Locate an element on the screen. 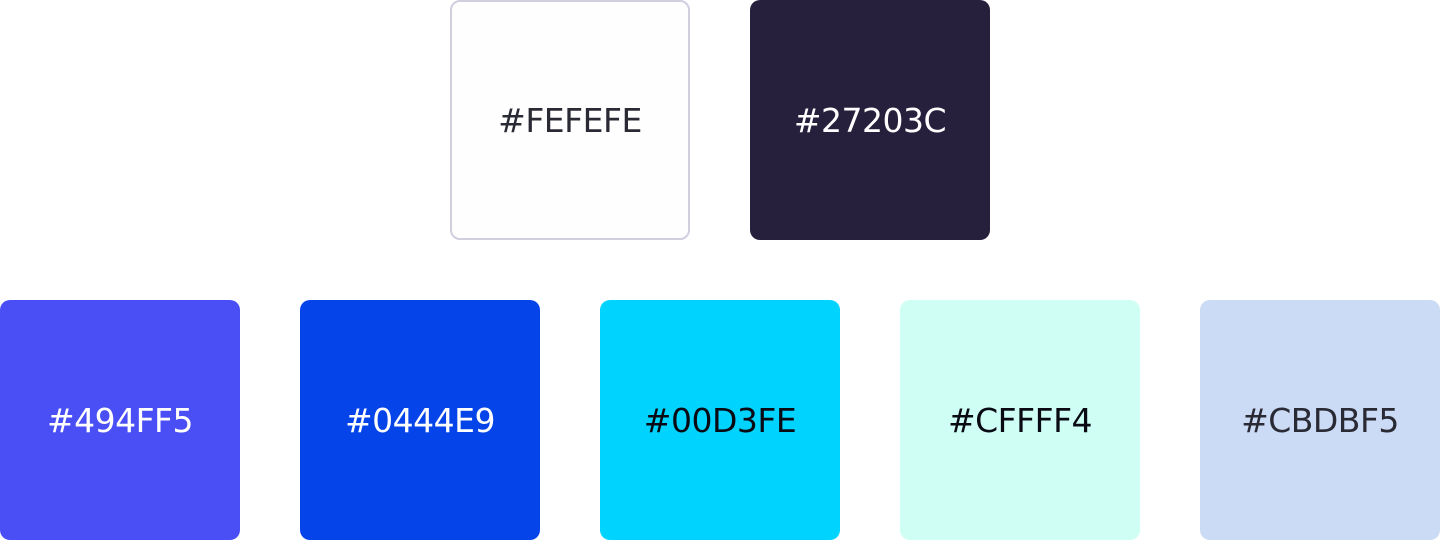 The image size is (1440, 541). swatch-fefefe: #FEFEFE is located at coordinates (570, 120).